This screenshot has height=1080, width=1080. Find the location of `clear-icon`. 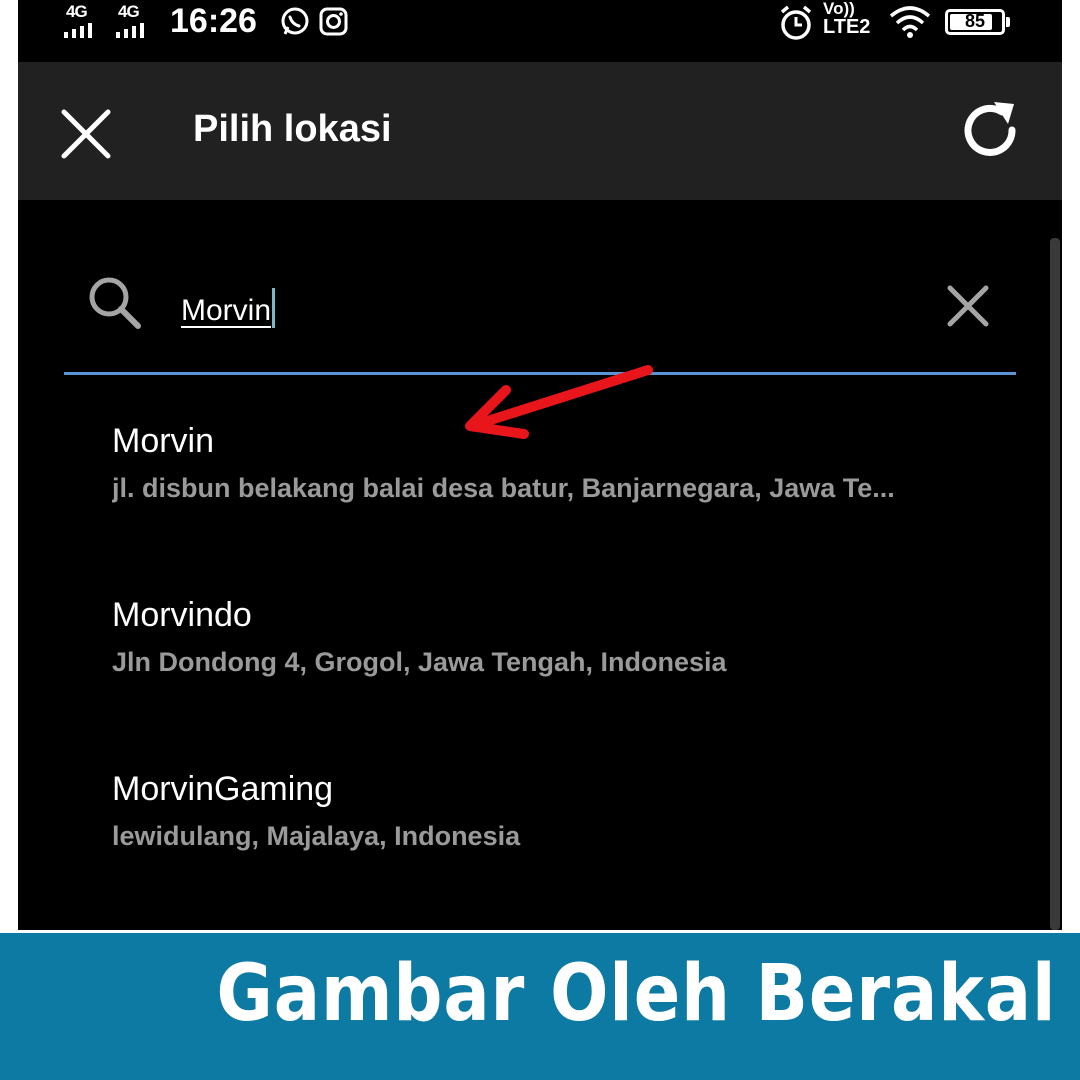

clear-icon is located at coordinates (968, 306).